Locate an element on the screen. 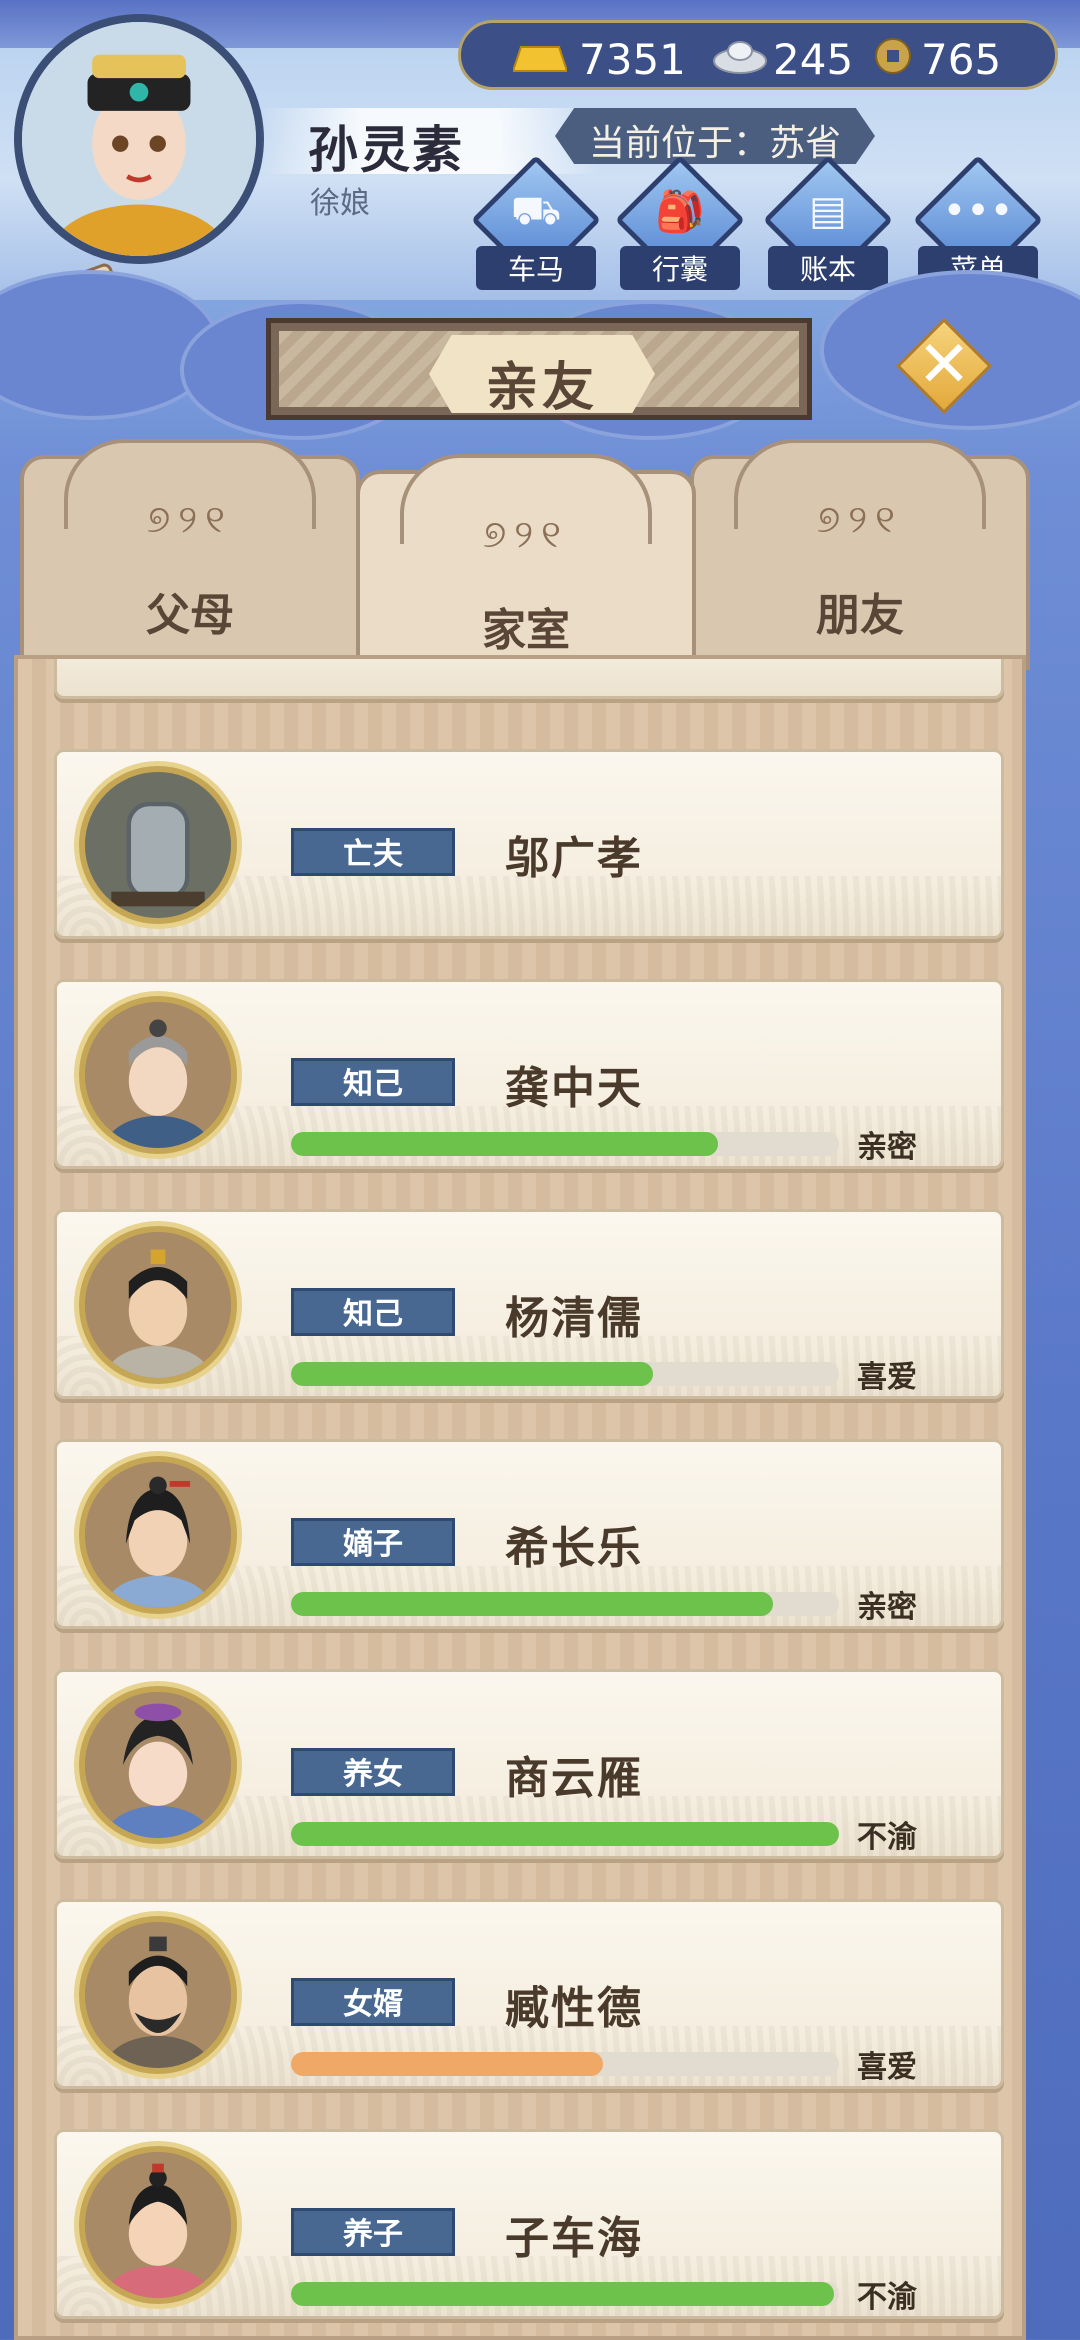 Image resolution: width=1080 pixels, height=2340 pixels. member-card: 养女 商云雁 不渝 is located at coordinates (529, 1764).